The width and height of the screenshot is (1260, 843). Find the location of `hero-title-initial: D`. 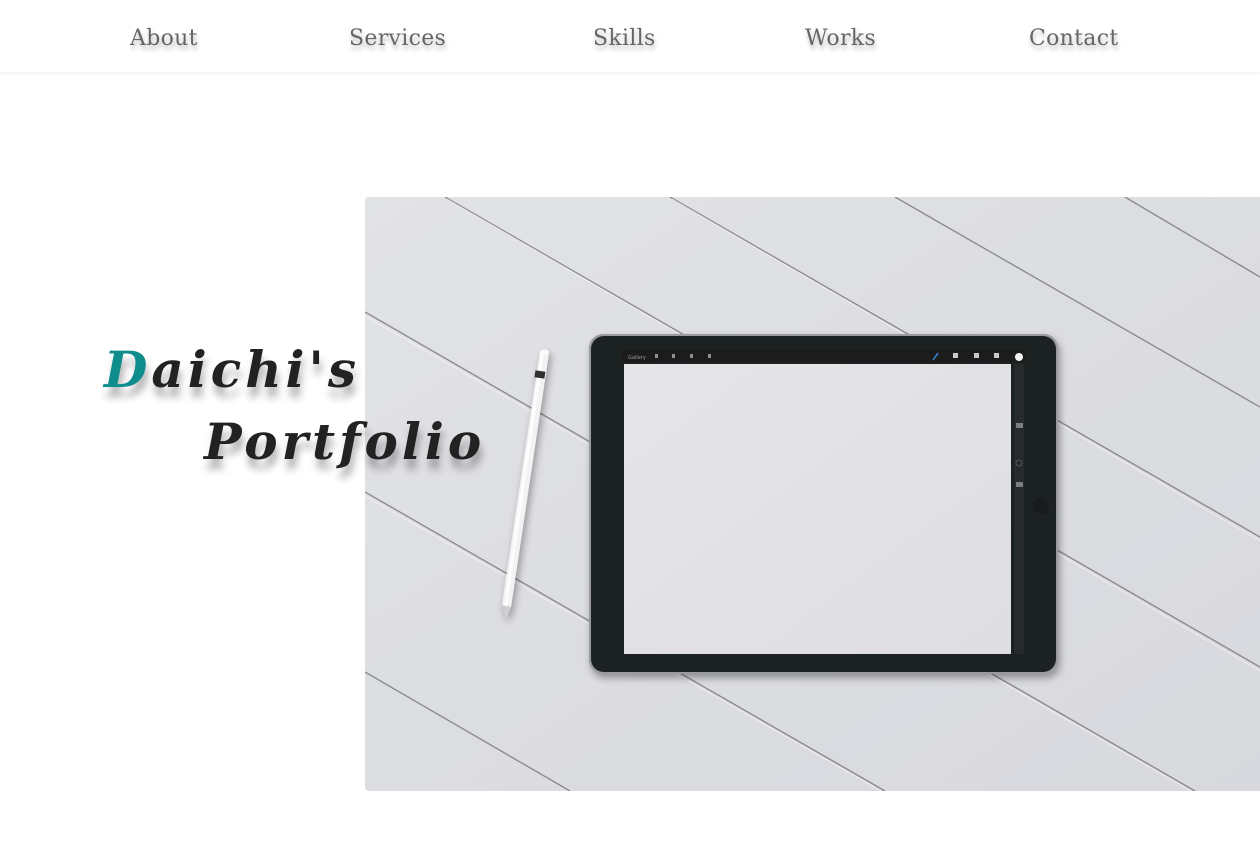

hero-title-initial: D is located at coordinates (128, 369).